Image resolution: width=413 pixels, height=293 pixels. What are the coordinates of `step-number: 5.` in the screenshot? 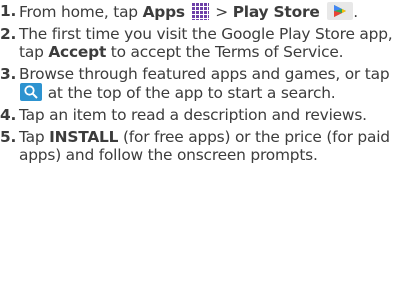 It's located at (8, 137).